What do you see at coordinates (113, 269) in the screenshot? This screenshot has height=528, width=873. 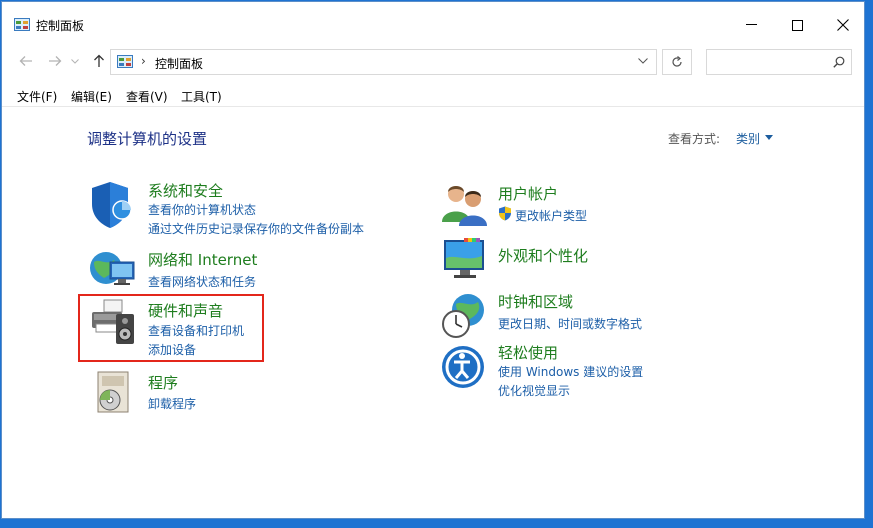 I see `network-globe-icon` at bounding box center [113, 269].